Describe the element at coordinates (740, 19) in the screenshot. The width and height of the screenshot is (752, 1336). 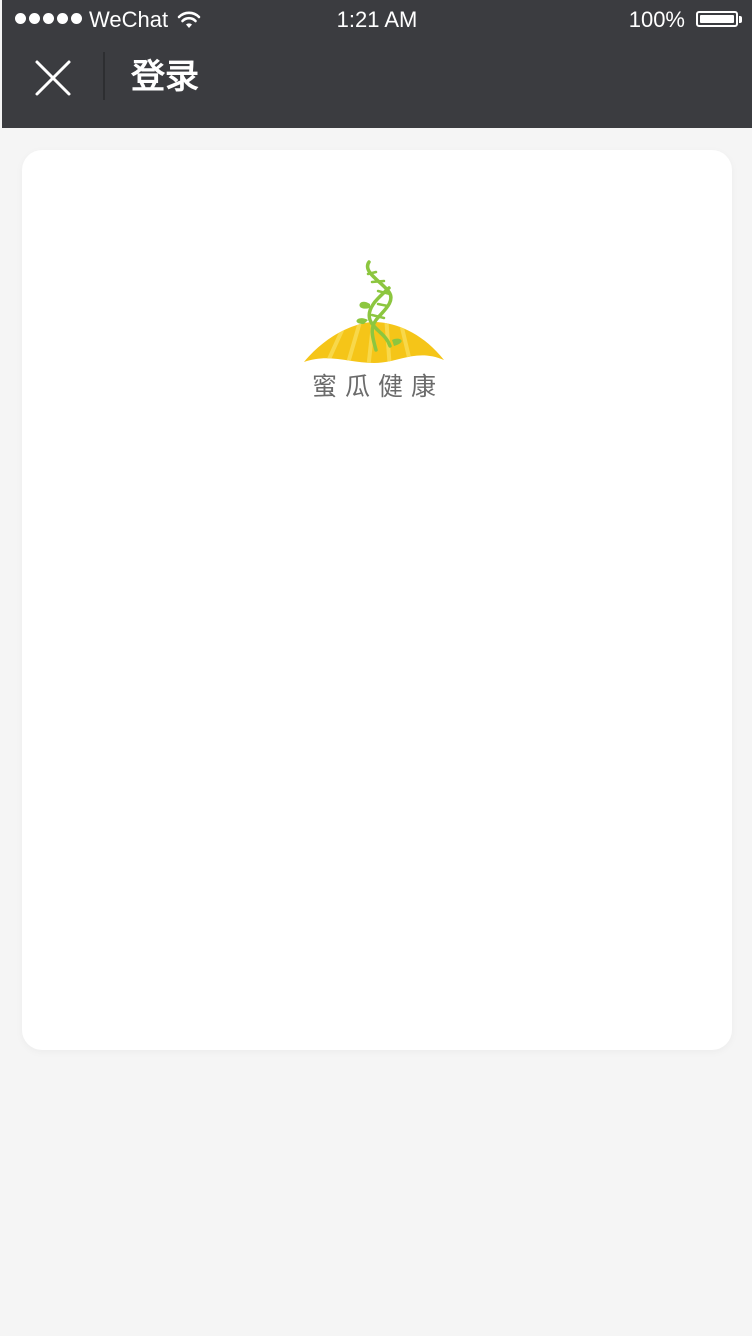
I see `battery-tip` at that location.